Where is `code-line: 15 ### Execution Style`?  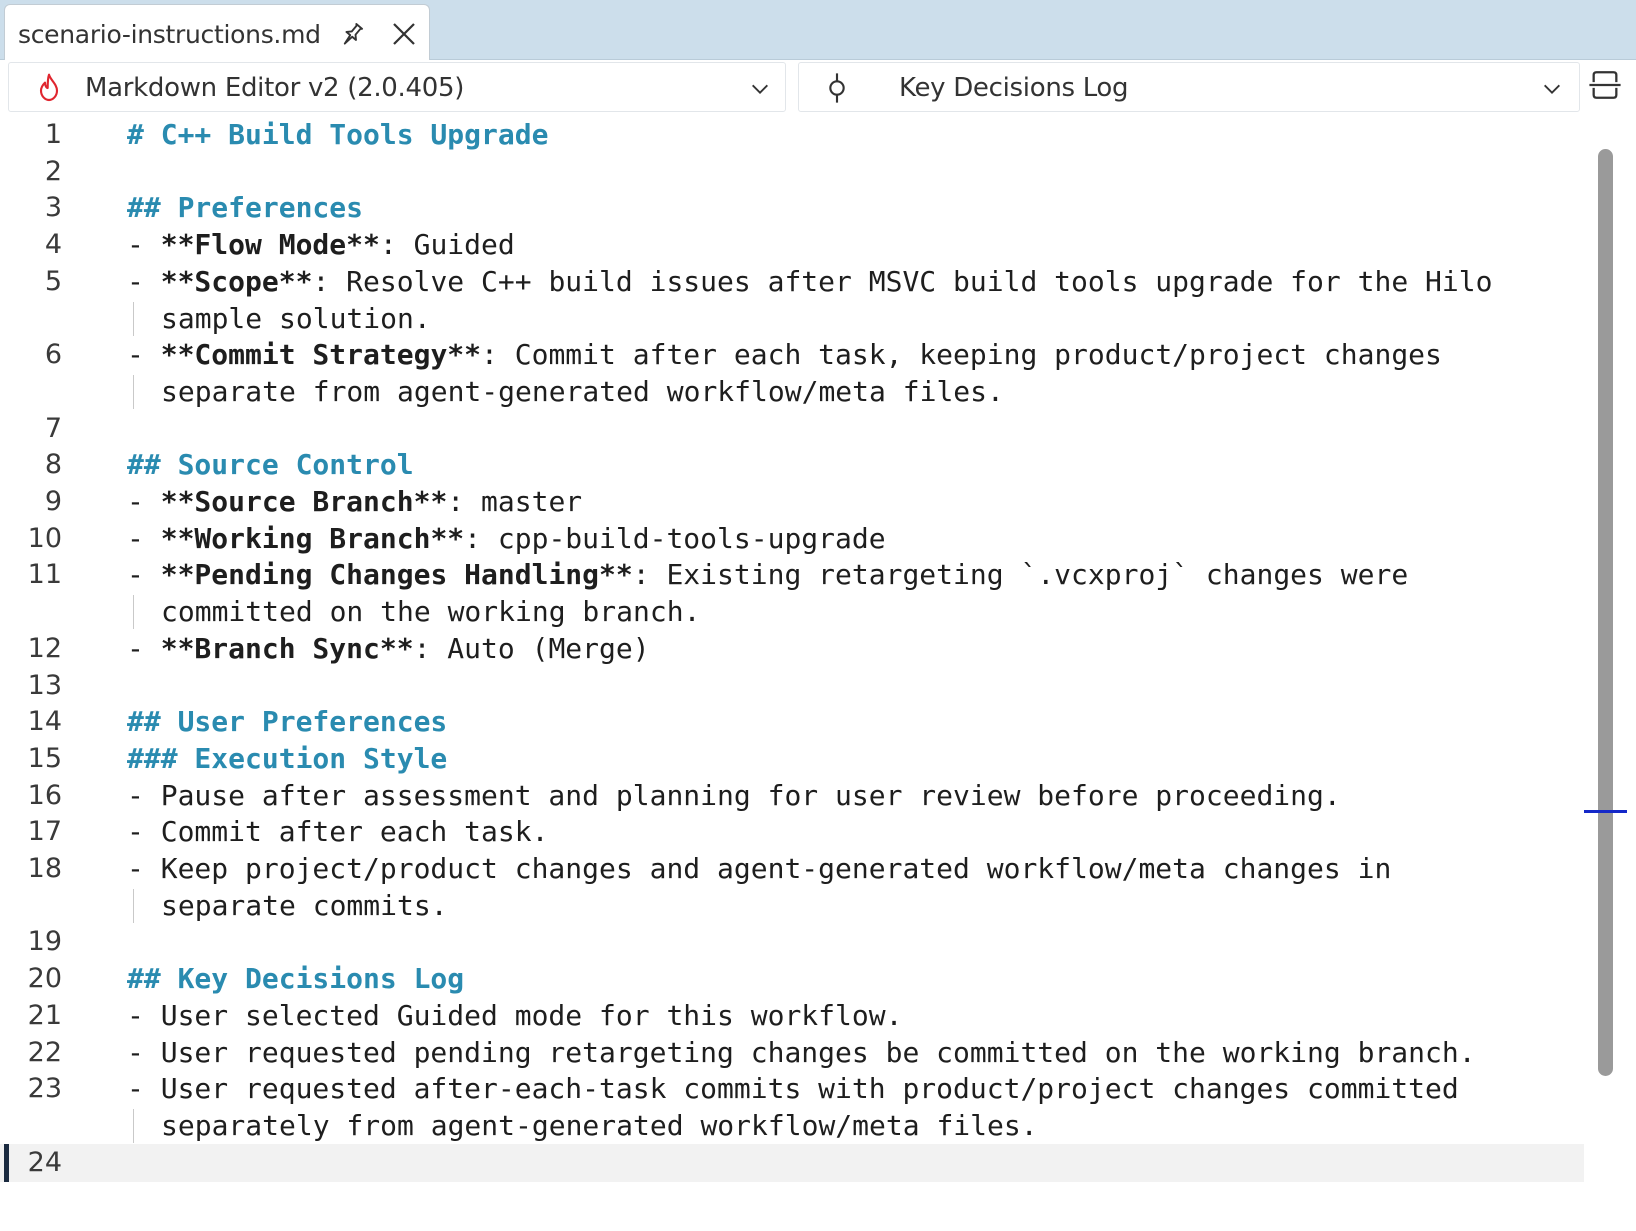 code-line: 15 ### Execution Style is located at coordinates (792, 759).